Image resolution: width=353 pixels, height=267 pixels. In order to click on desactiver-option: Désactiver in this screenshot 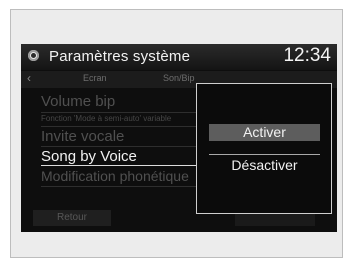, I will do `click(264, 165)`.